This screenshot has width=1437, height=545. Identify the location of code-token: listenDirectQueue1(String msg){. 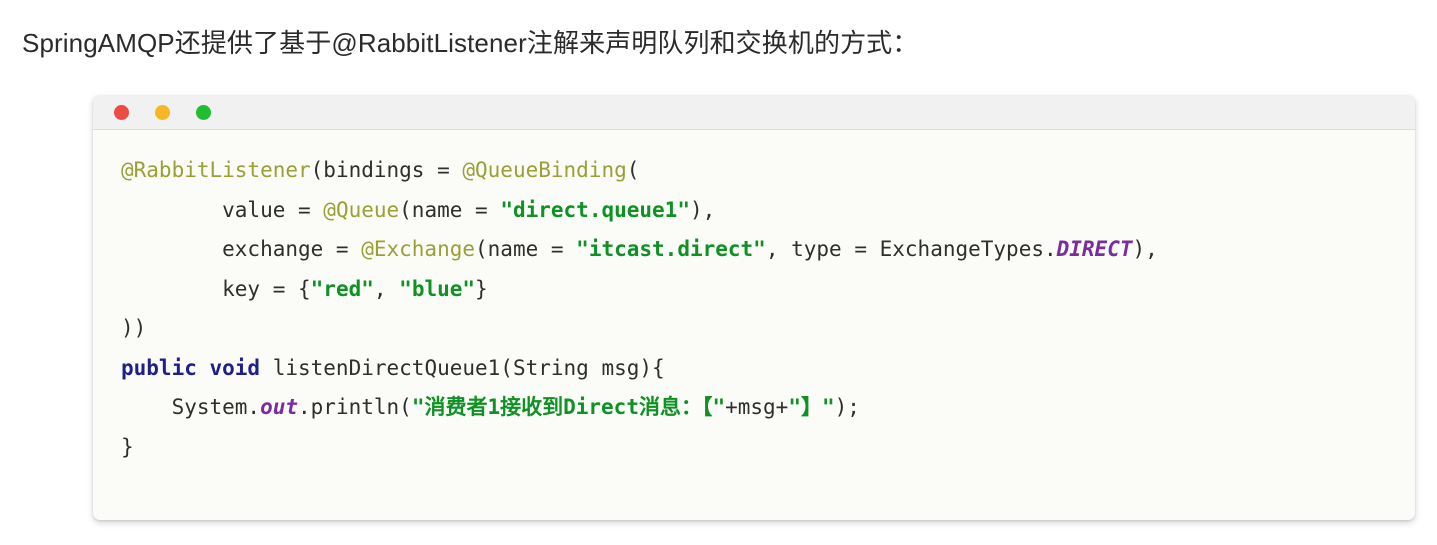
(462, 367).